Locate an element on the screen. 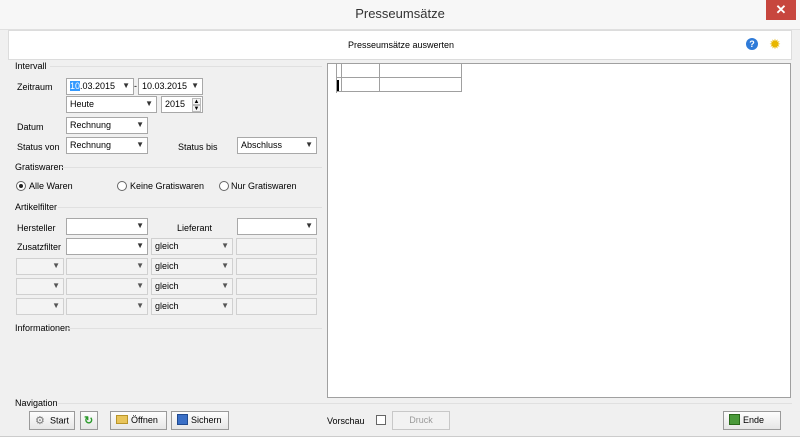 The image size is (800, 445). gear-icon: ✹ is located at coordinates (775, 44).